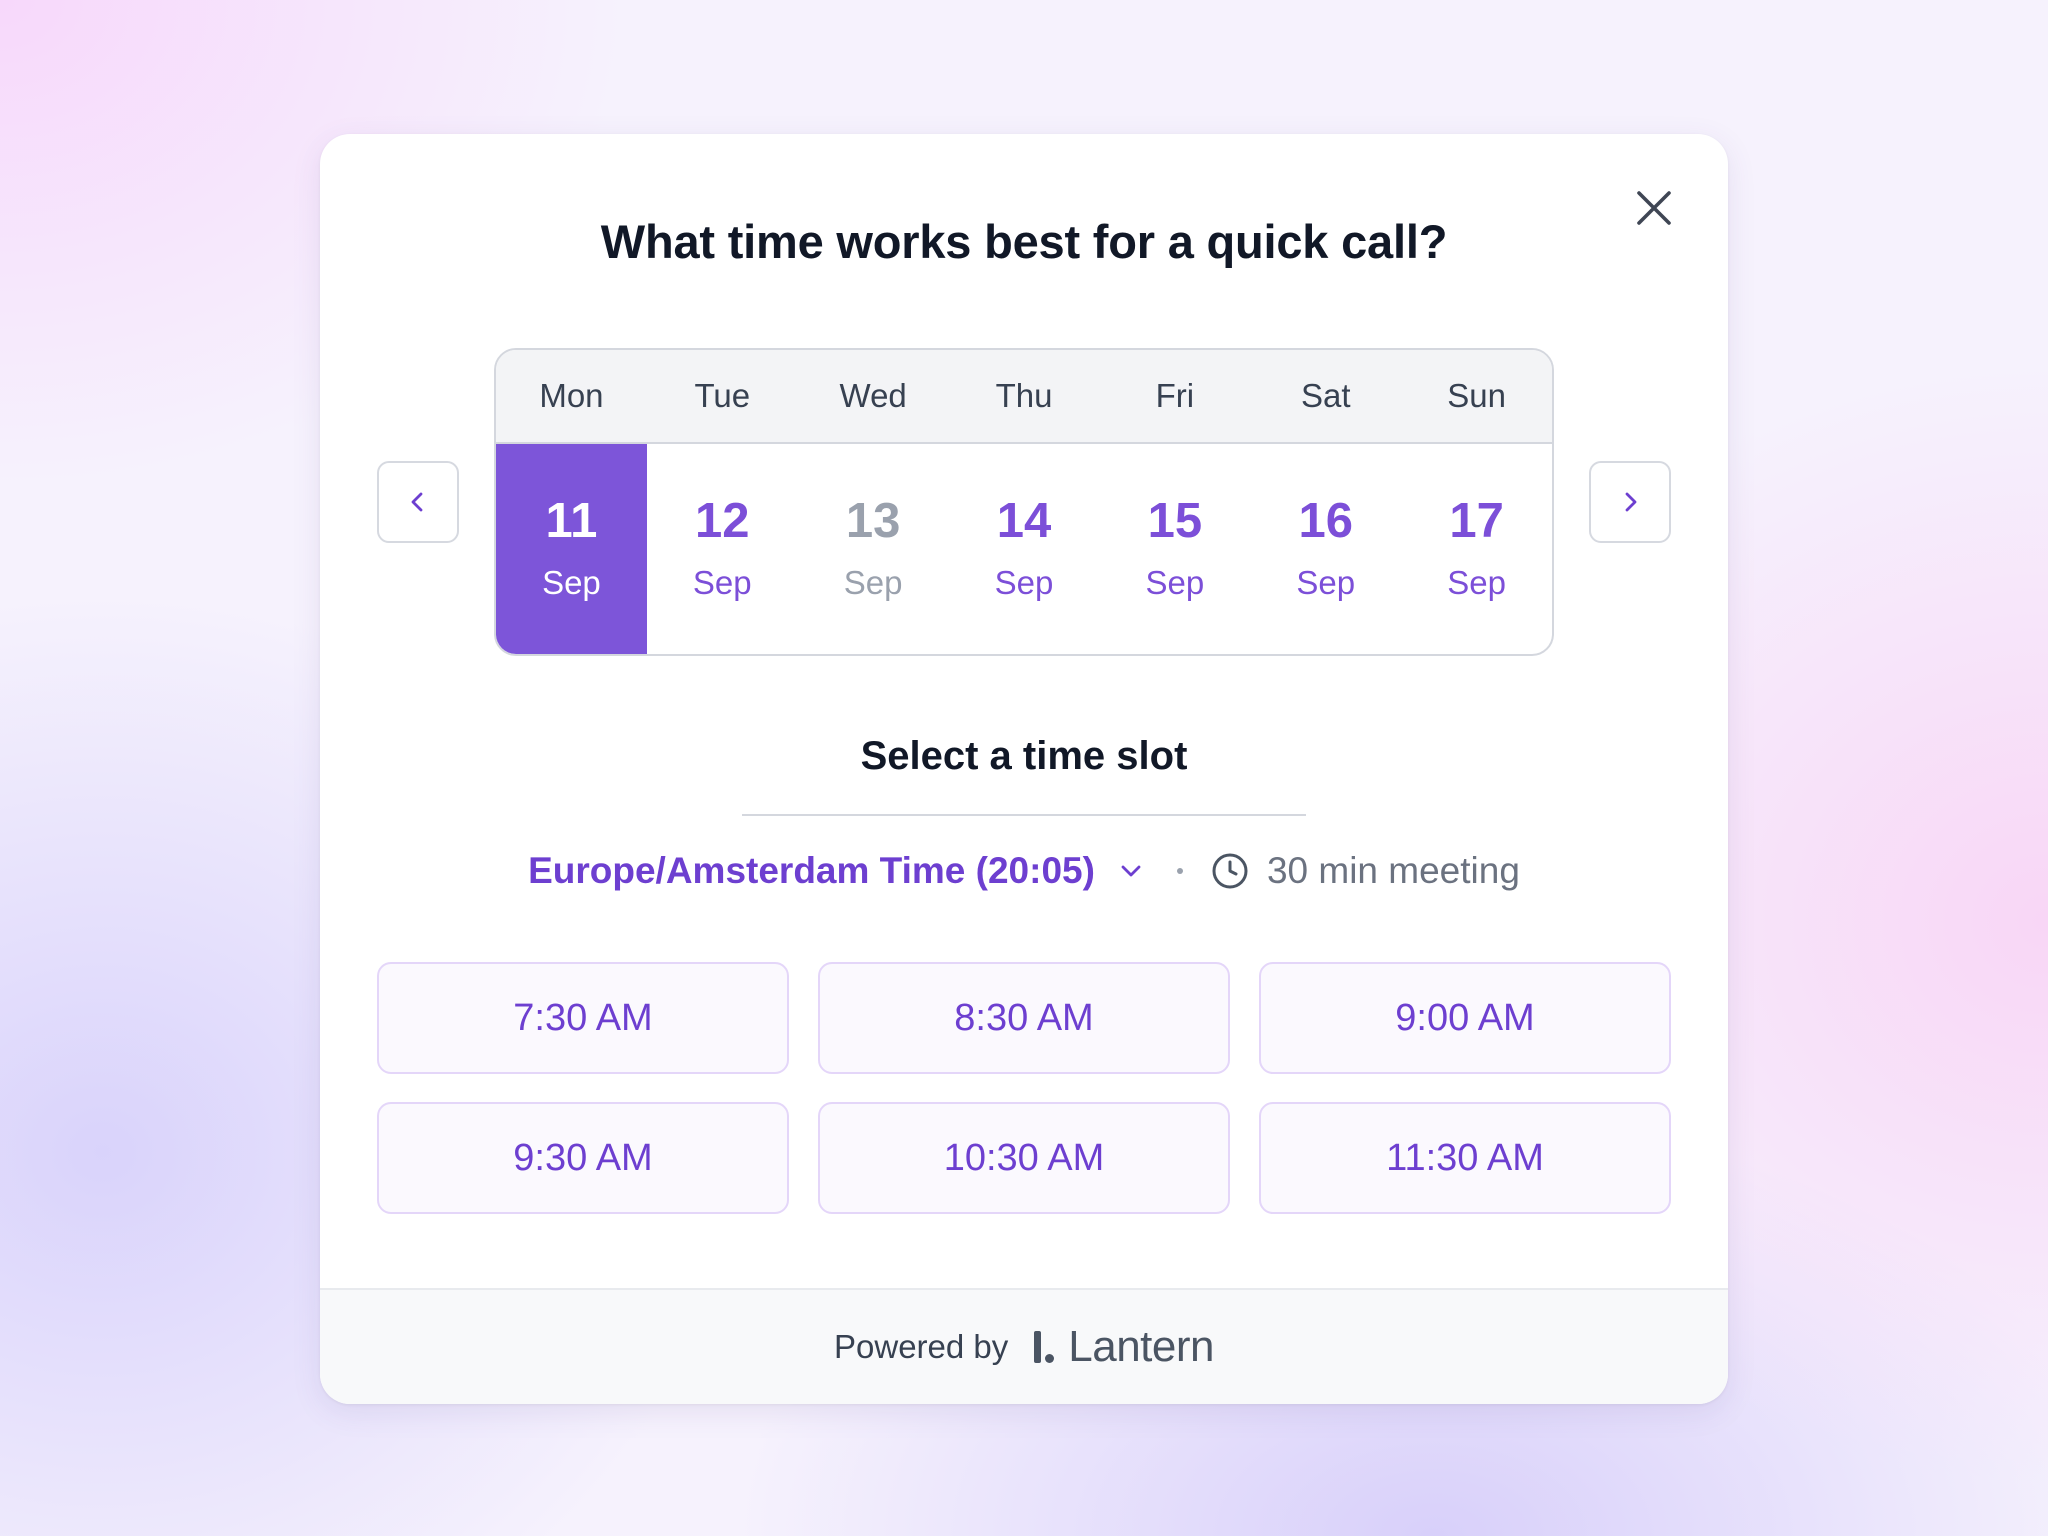 This screenshot has height=1536, width=2048. Describe the element at coordinates (873, 395) in the screenshot. I see `weekday-label: Wed` at that location.